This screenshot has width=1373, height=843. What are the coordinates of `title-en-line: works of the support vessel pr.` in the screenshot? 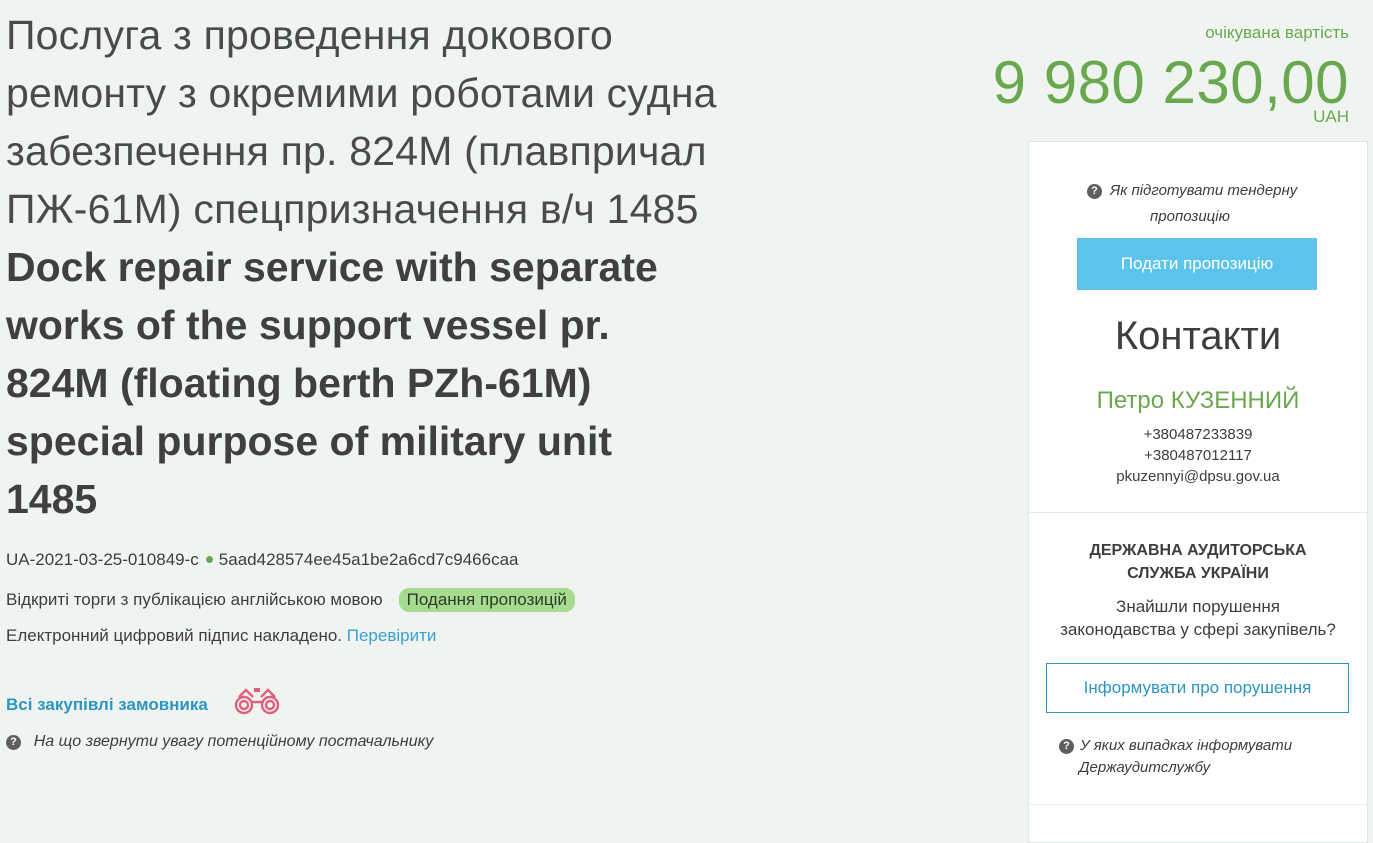 It's located at (308, 325).